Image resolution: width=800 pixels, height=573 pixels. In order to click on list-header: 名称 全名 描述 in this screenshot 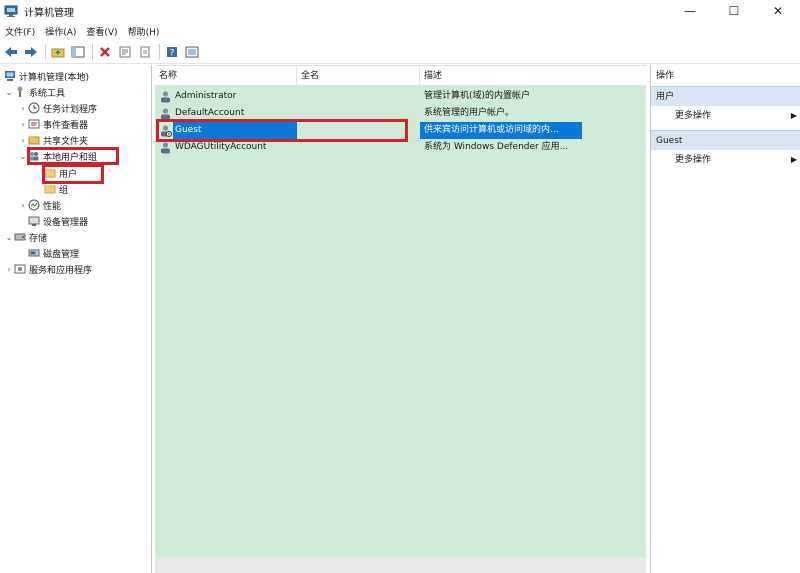, I will do `click(400, 76)`.